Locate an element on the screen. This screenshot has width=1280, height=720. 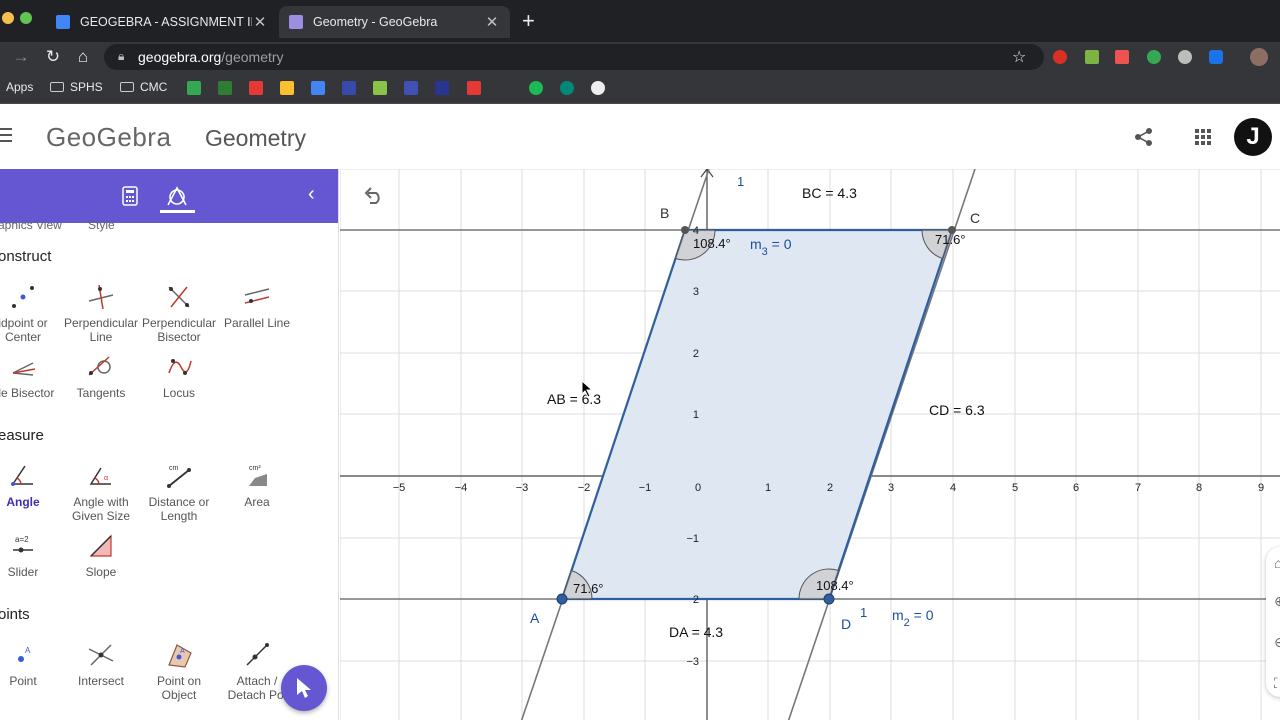
label-m2: m2 = 0 is located at coordinates (913, 618).